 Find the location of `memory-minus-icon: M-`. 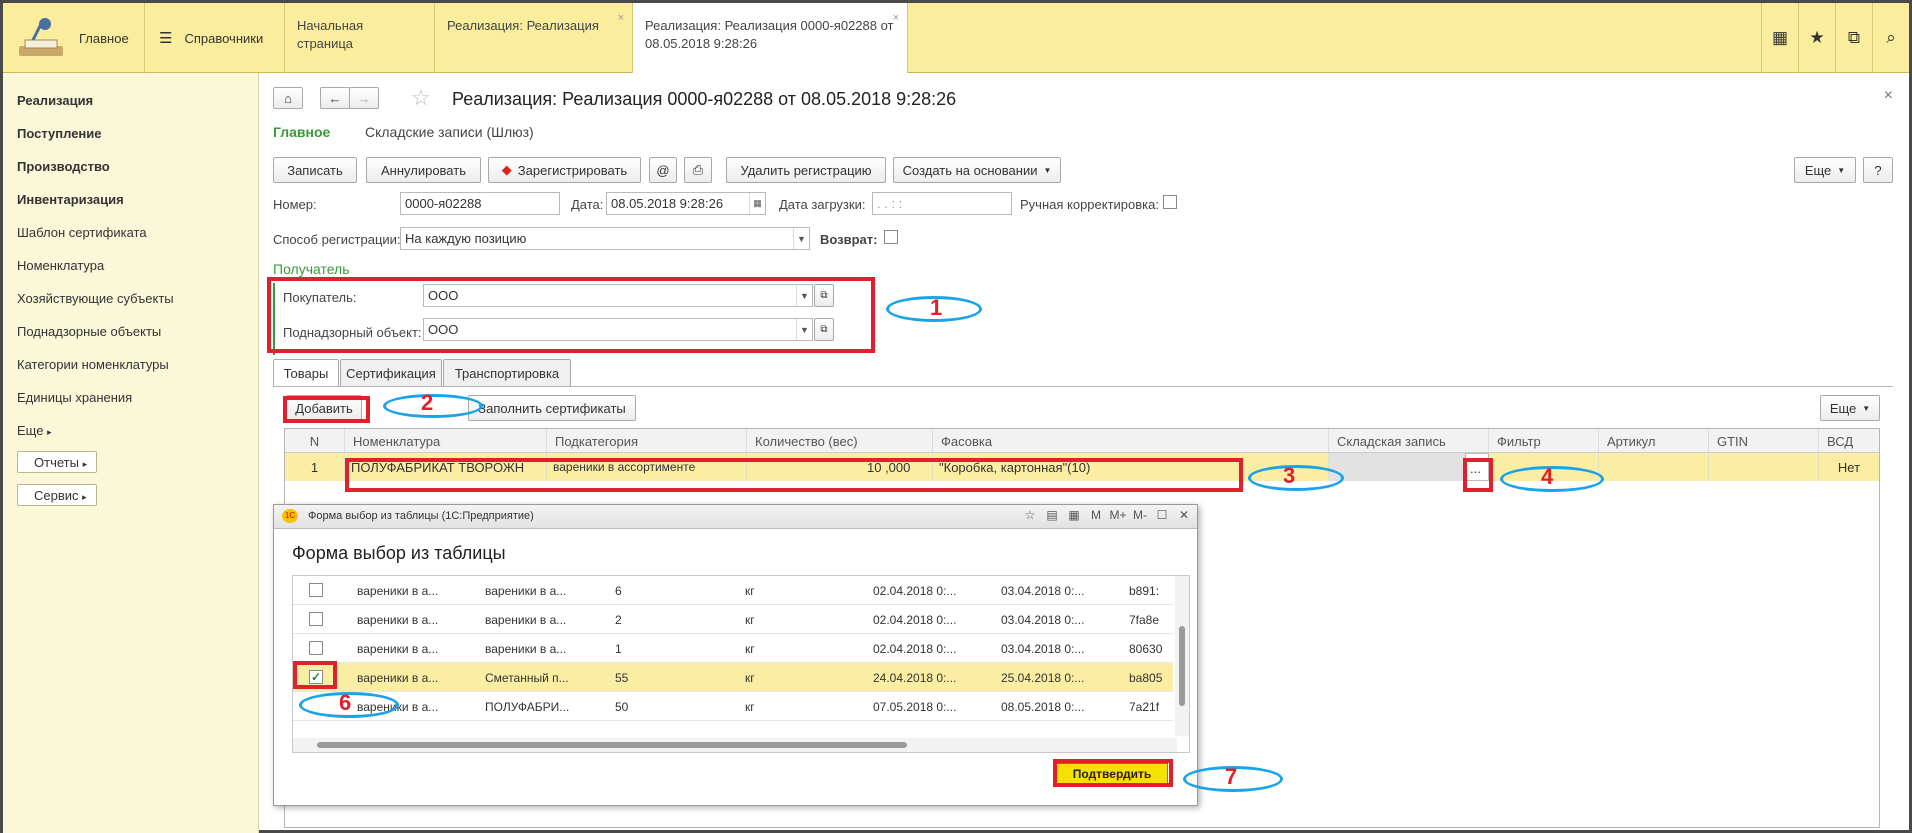

memory-minus-icon: M- is located at coordinates (1140, 515).